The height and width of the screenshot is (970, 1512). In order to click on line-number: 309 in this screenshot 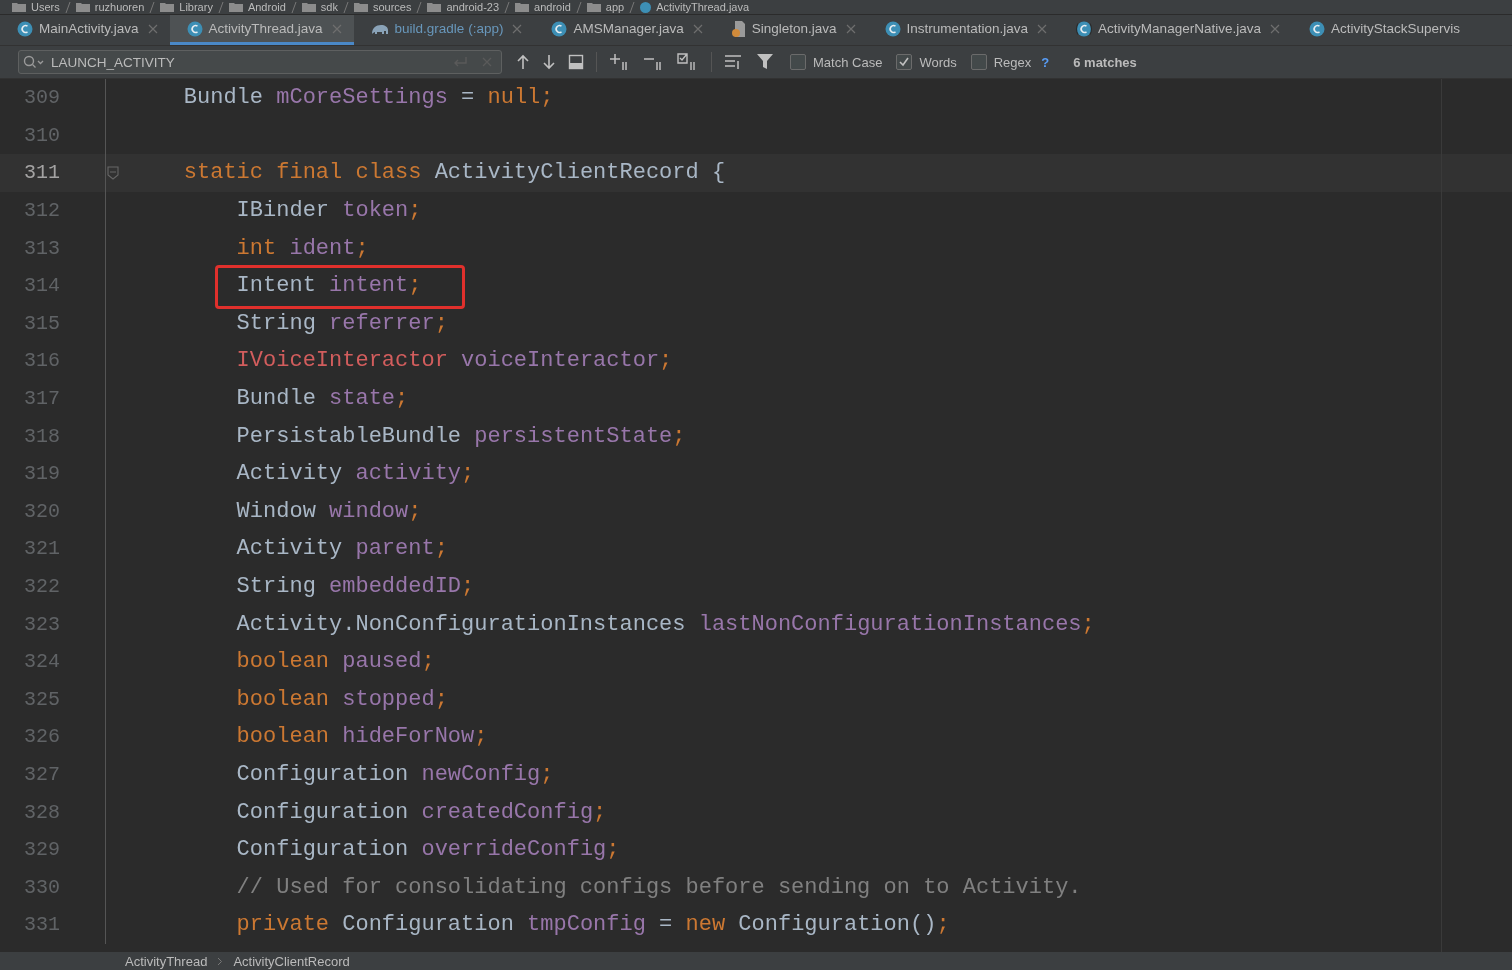, I will do `click(42, 98)`.